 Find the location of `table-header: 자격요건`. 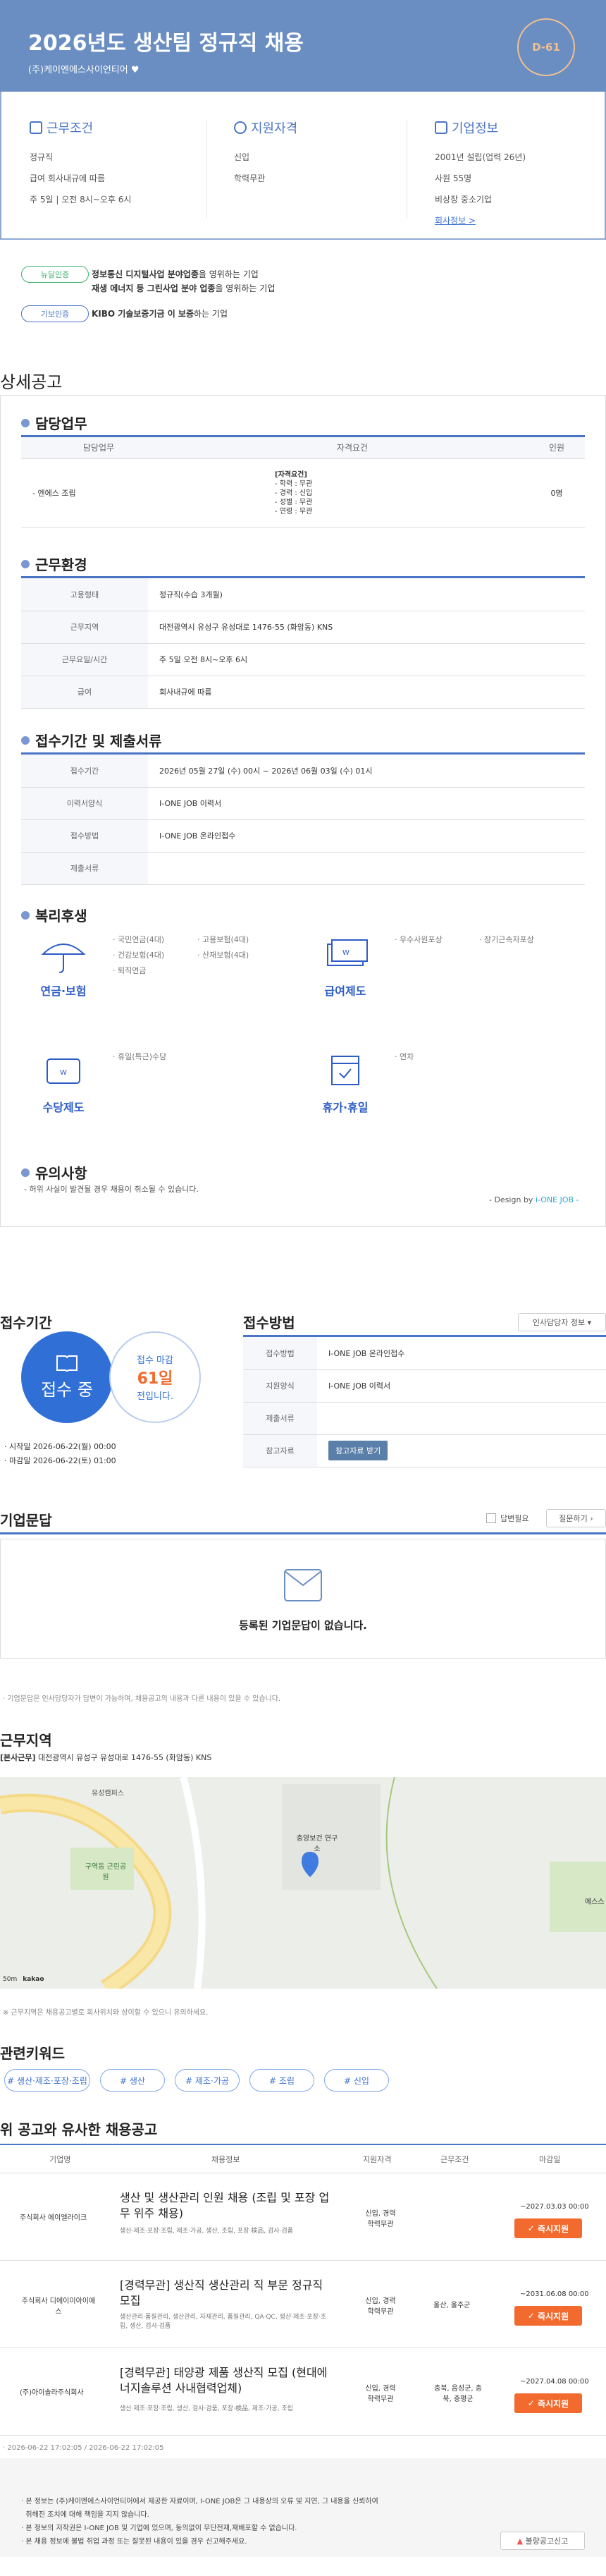

table-header: 자격요건 is located at coordinates (352, 448).